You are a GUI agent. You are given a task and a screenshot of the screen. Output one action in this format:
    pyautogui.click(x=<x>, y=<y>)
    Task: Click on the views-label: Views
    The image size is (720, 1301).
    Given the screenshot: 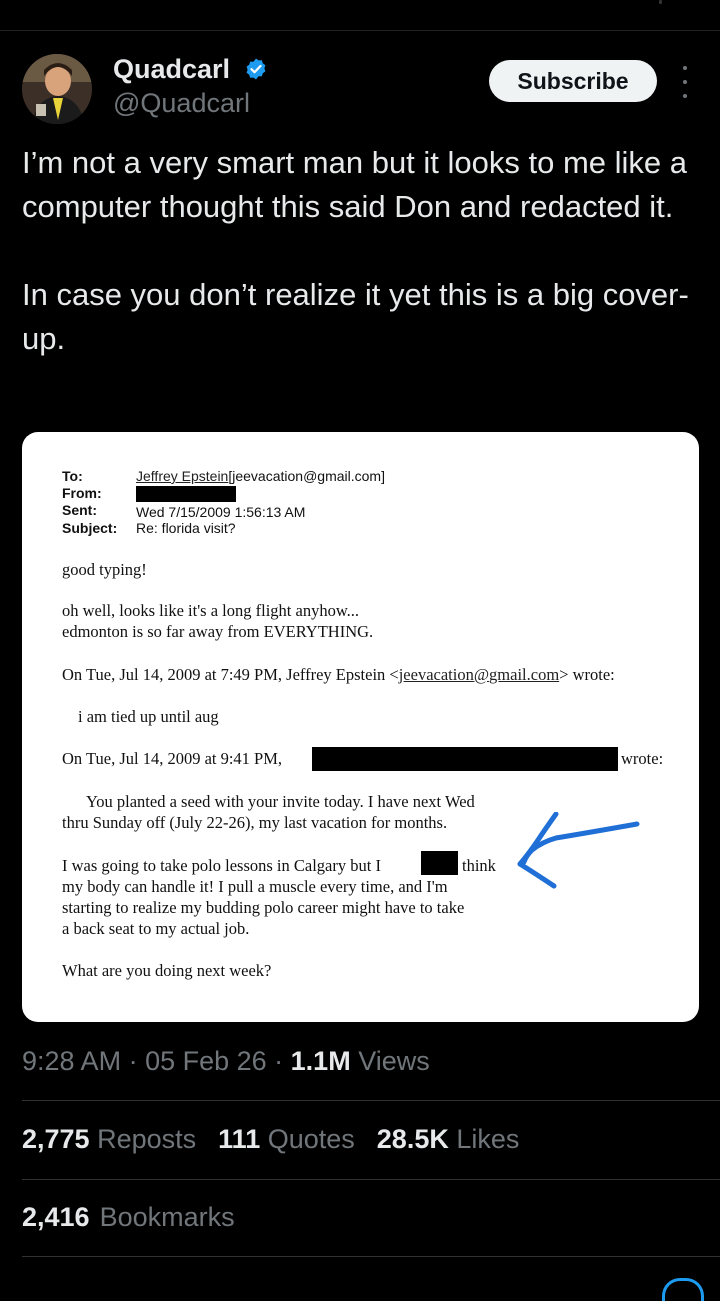 What is the action you would take?
    pyautogui.click(x=390, y=1061)
    